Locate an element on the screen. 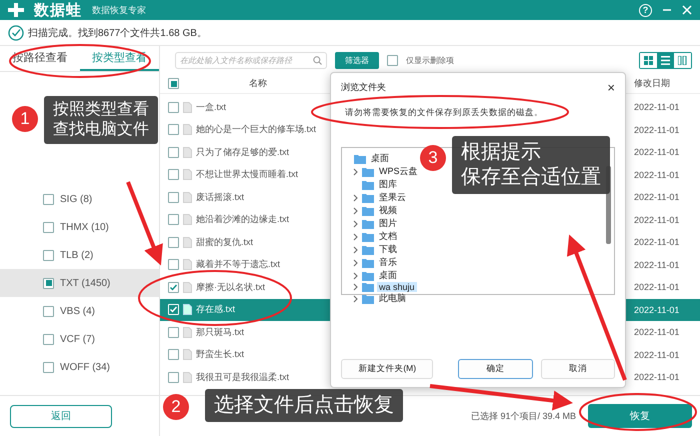 The width and height of the screenshot is (700, 436). step-number: 2 is located at coordinates (176, 407).